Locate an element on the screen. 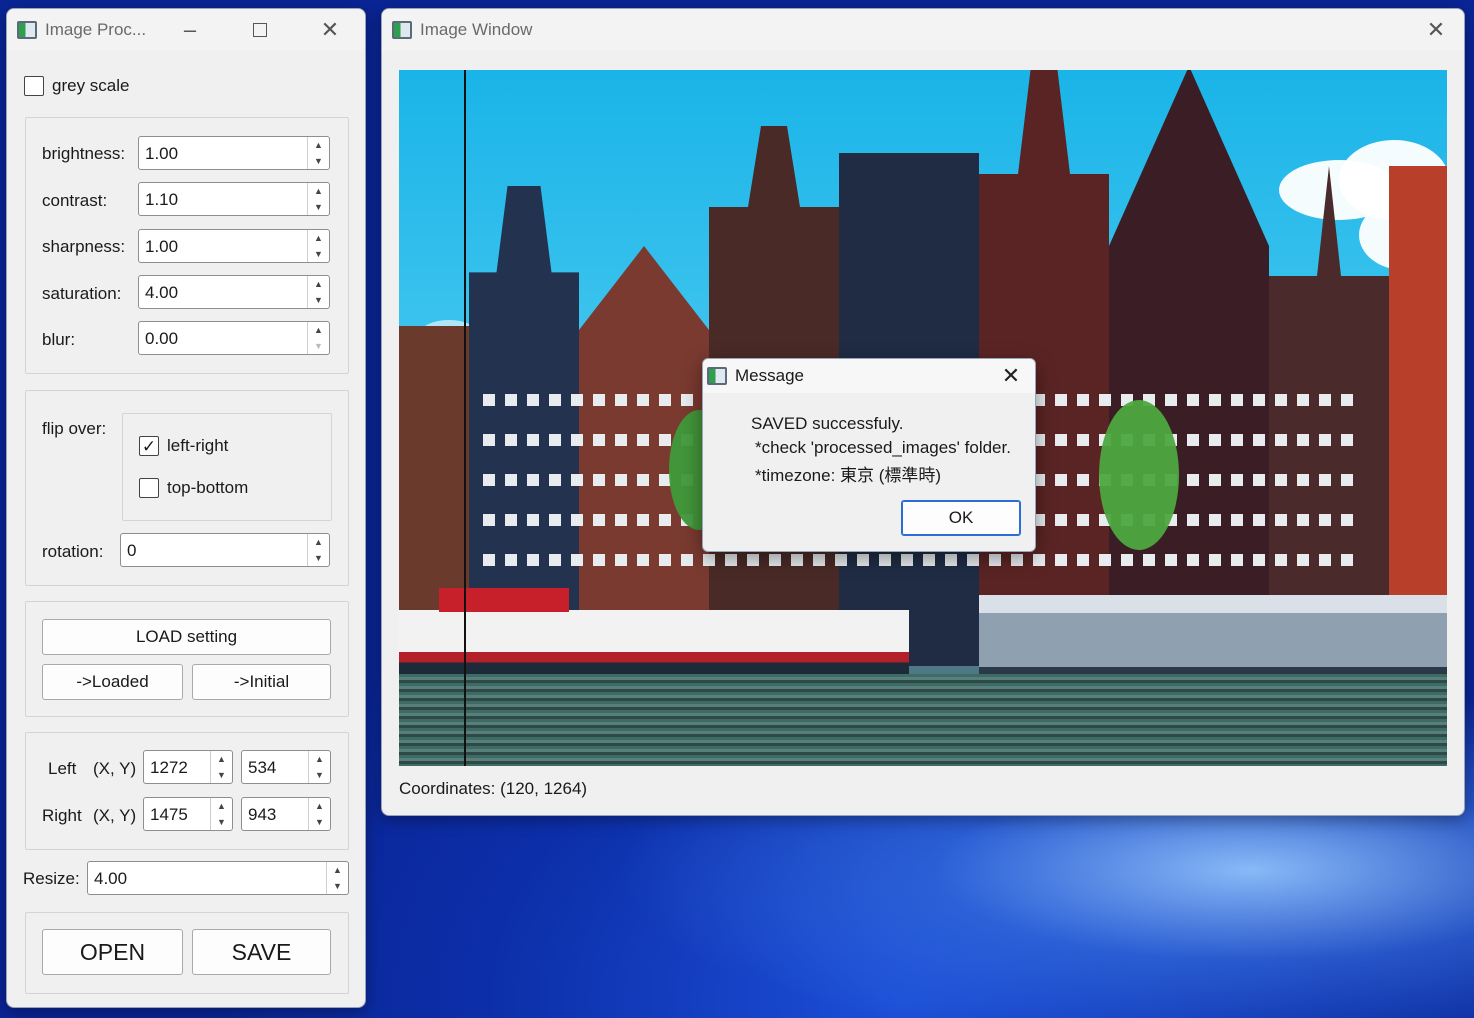 Image resolution: width=1474 pixels, height=1018 pixels. message-titlebar: Message ✕ is located at coordinates (869, 376).